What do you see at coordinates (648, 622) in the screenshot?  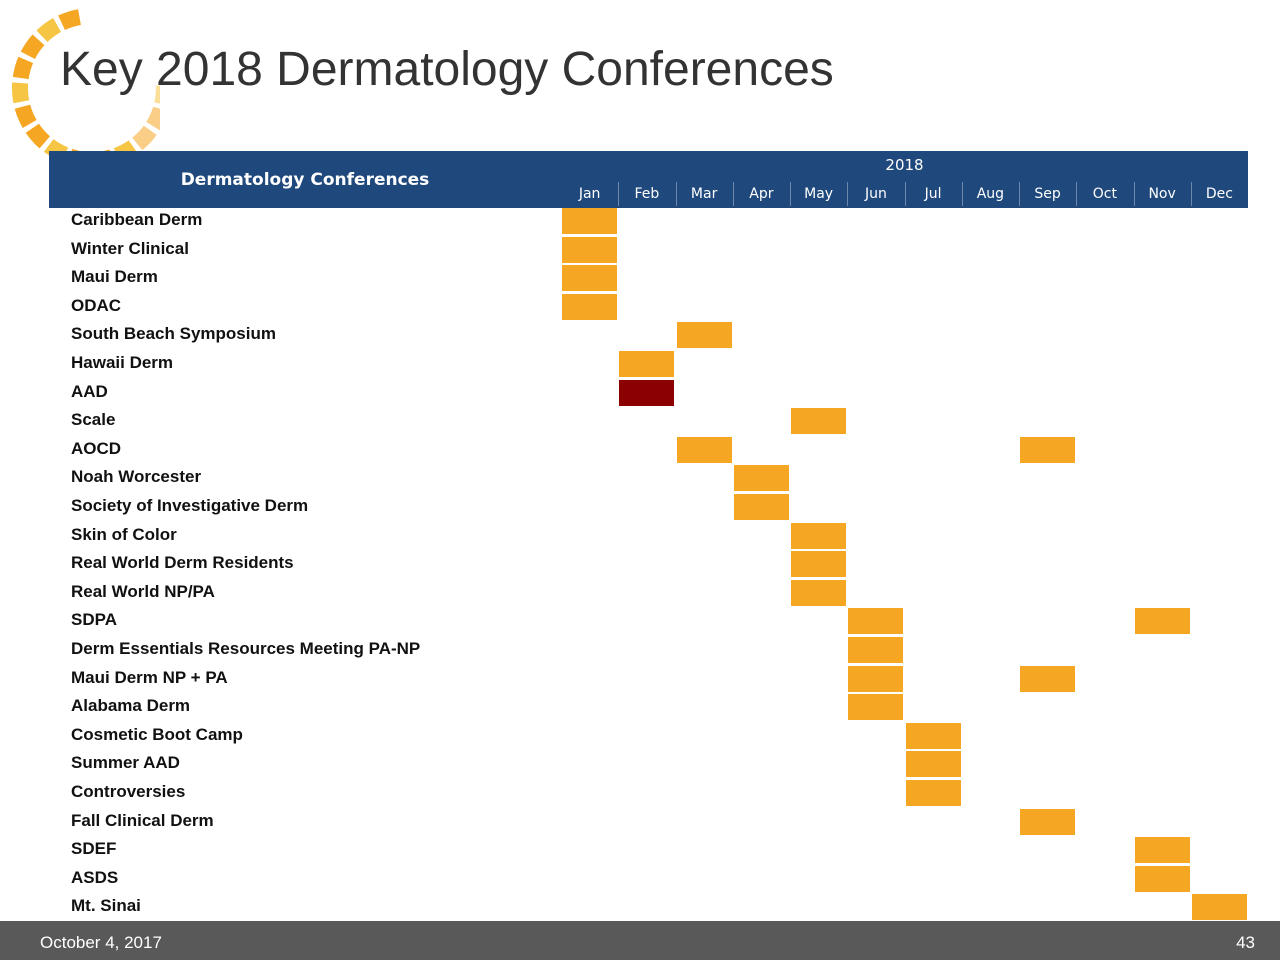 I see `table-row: SDPA` at bounding box center [648, 622].